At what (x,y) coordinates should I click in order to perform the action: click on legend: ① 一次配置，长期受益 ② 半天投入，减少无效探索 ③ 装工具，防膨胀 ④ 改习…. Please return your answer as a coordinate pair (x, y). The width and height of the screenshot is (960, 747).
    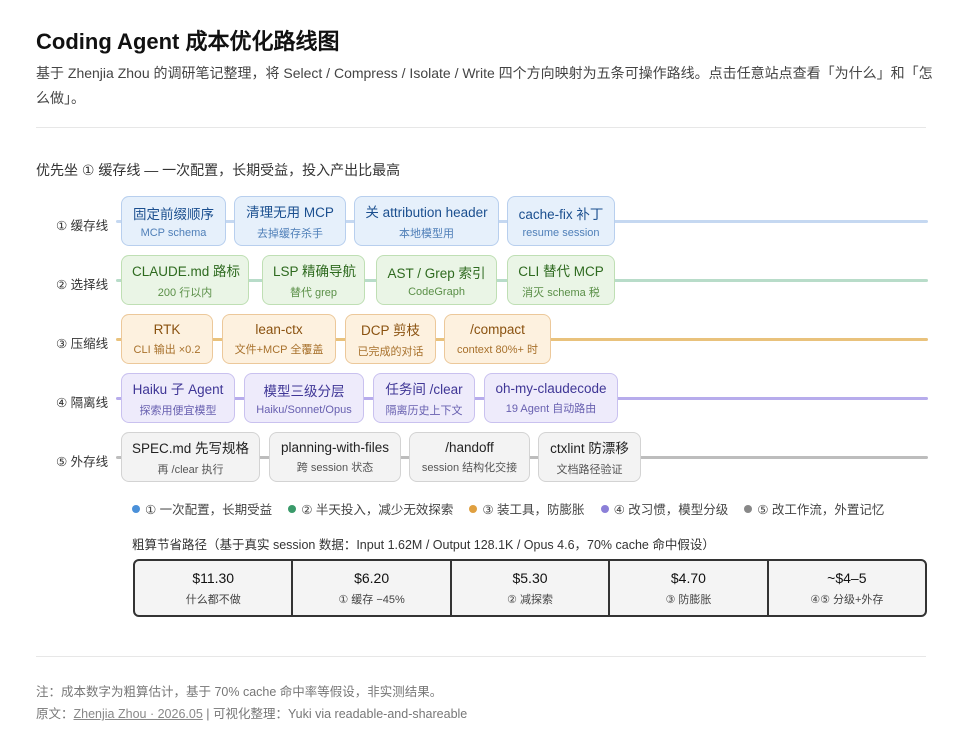
    Looking at the image, I should click on (508, 508).